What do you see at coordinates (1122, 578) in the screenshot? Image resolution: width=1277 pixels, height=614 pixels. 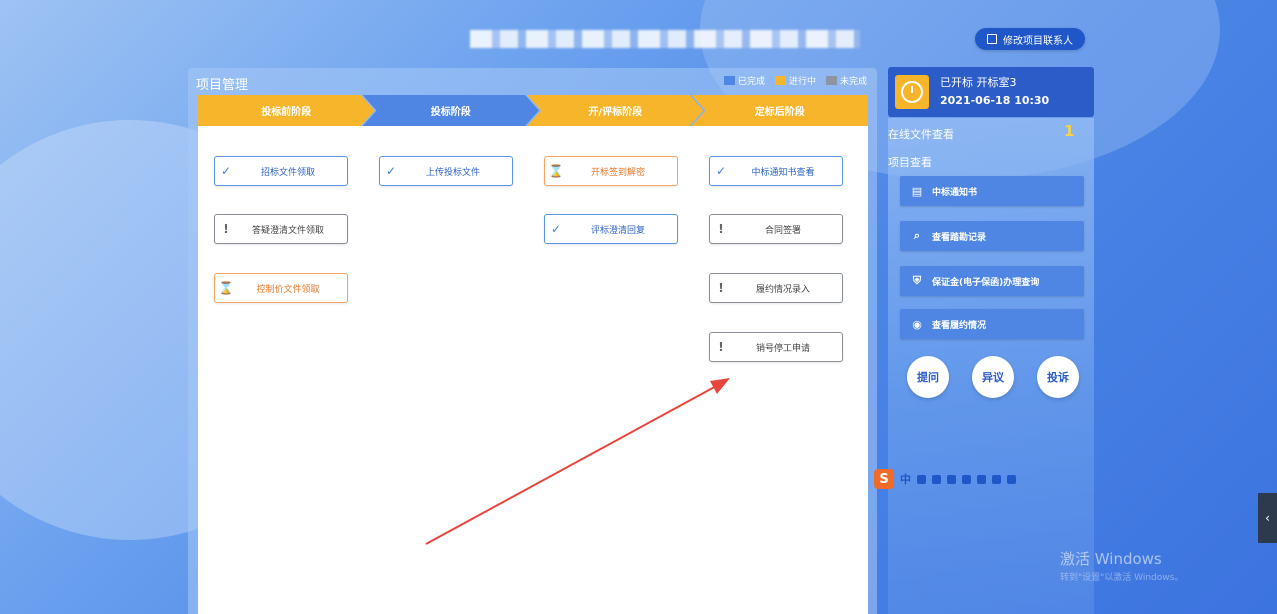 I see `activation-watermark-sub: 转到"设置"以激活 Windows。` at bounding box center [1122, 578].